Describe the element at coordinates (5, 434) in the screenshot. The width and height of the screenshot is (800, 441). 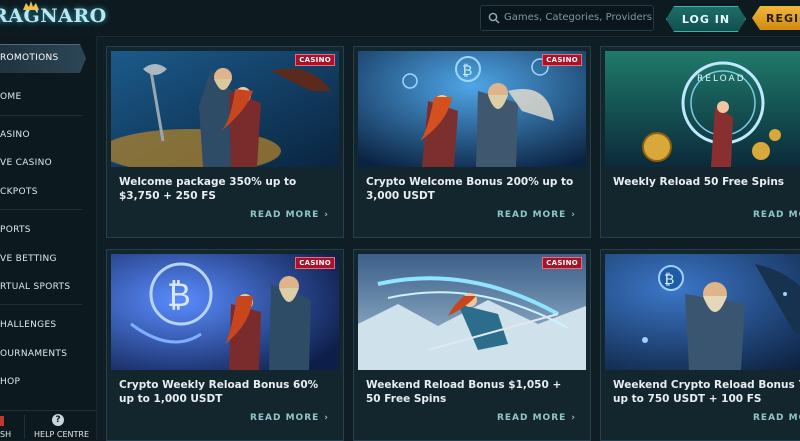
I see `cashier-link: SH` at that location.